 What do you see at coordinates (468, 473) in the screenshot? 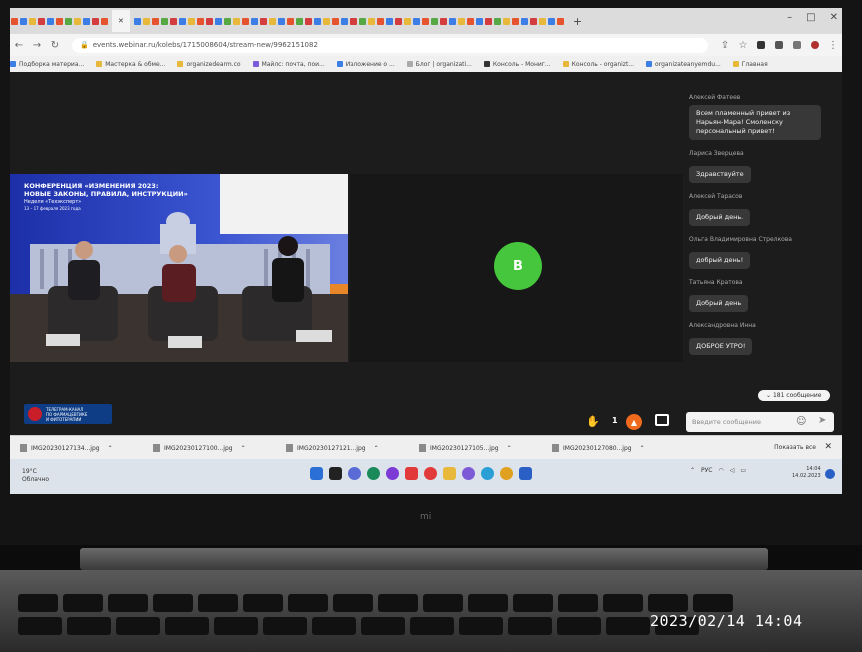
I see `viber-icon` at bounding box center [468, 473].